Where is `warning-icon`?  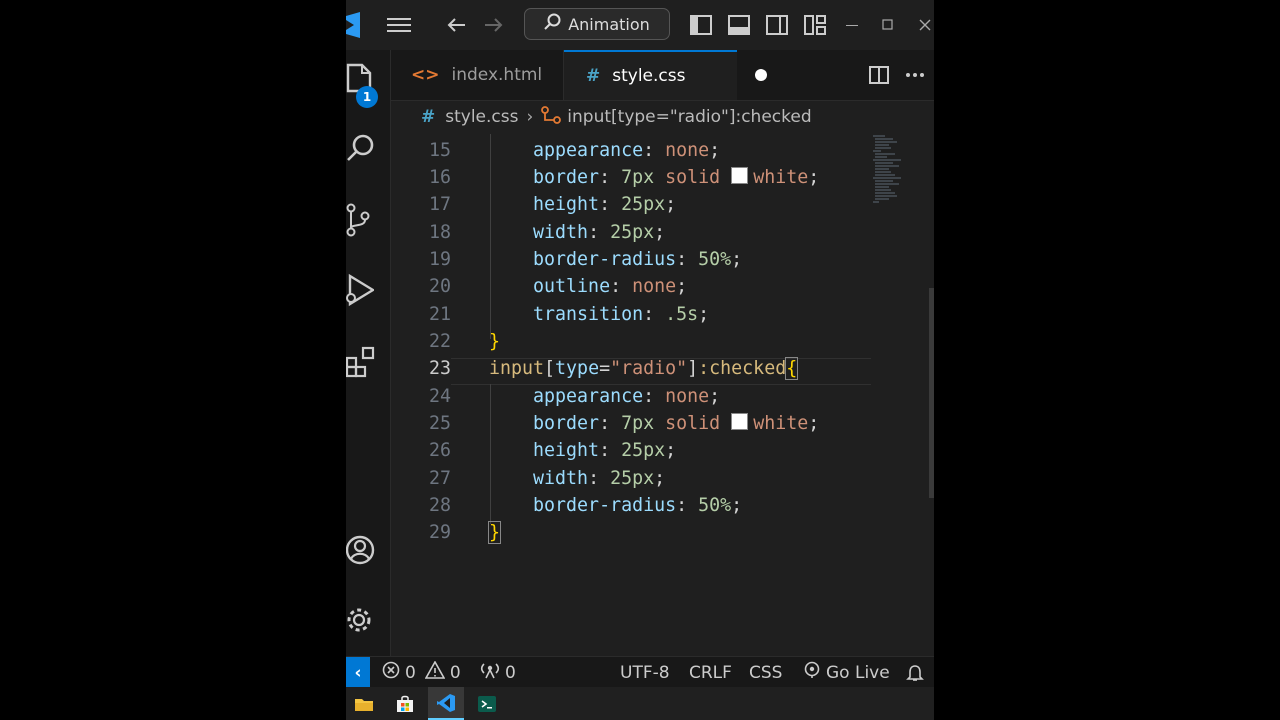
warning-icon is located at coordinates (435, 672).